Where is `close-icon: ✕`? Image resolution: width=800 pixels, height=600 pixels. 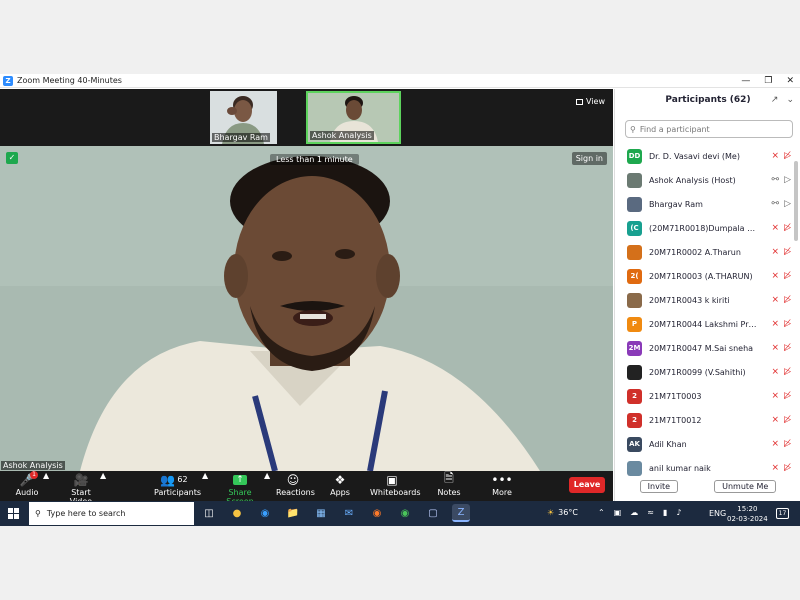 close-icon: ✕ is located at coordinates (790, 81).